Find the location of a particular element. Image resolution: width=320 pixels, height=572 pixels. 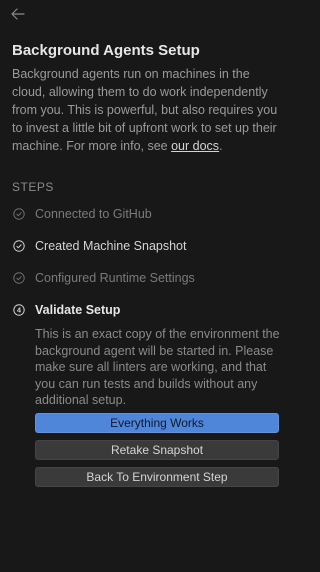

everything-works-button: Everything Works is located at coordinates (157, 423).